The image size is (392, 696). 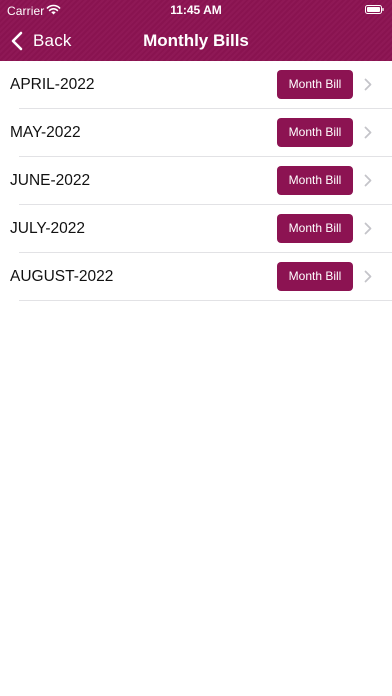 I want to click on battery-icon, so click(x=374, y=9).